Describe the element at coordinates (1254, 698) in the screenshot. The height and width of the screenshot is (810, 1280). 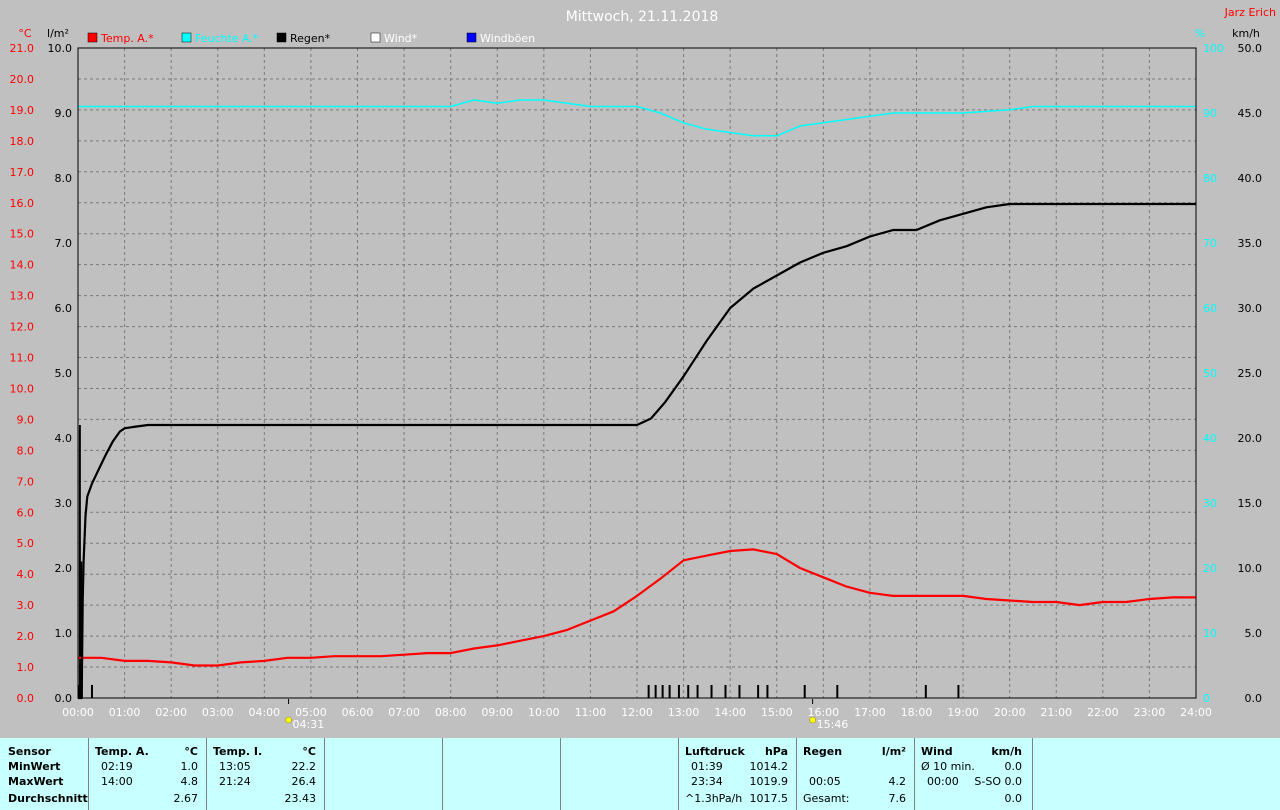
I see `wind-tick-label: 0.0` at that location.